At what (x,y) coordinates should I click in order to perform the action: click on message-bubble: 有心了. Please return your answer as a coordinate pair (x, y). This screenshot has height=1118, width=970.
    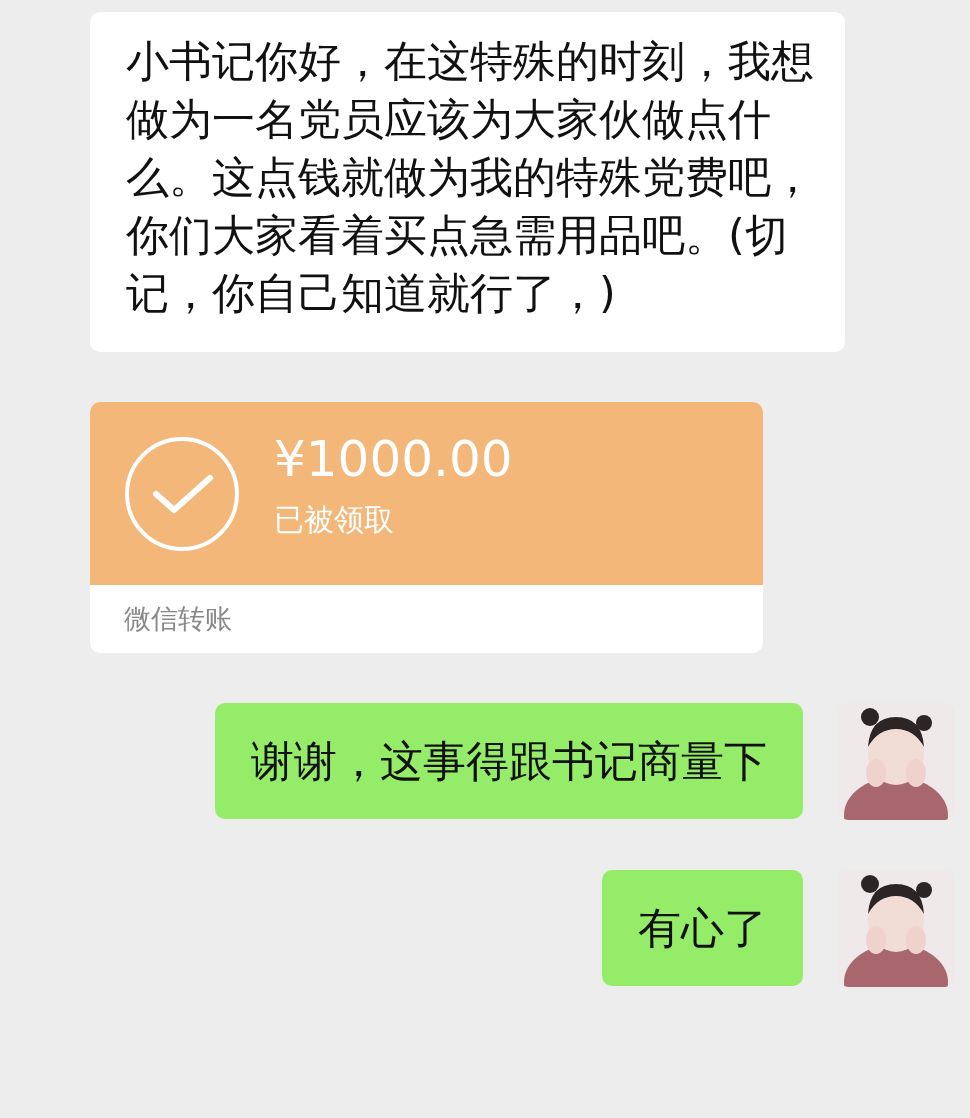
    Looking at the image, I should click on (702, 928).